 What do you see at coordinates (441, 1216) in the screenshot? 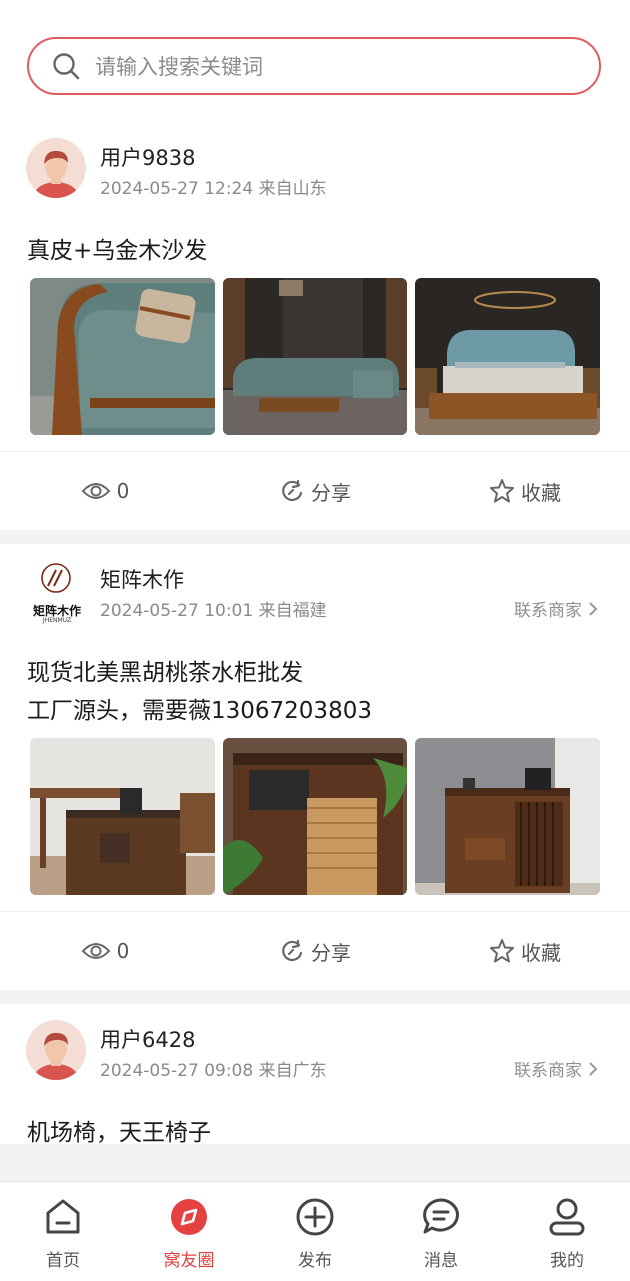
I see `message-icon` at bounding box center [441, 1216].